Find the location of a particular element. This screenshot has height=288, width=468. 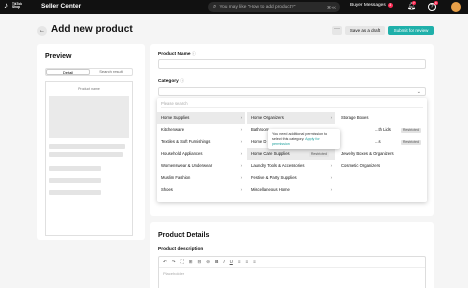

page-title: Add new product is located at coordinates (92, 29).